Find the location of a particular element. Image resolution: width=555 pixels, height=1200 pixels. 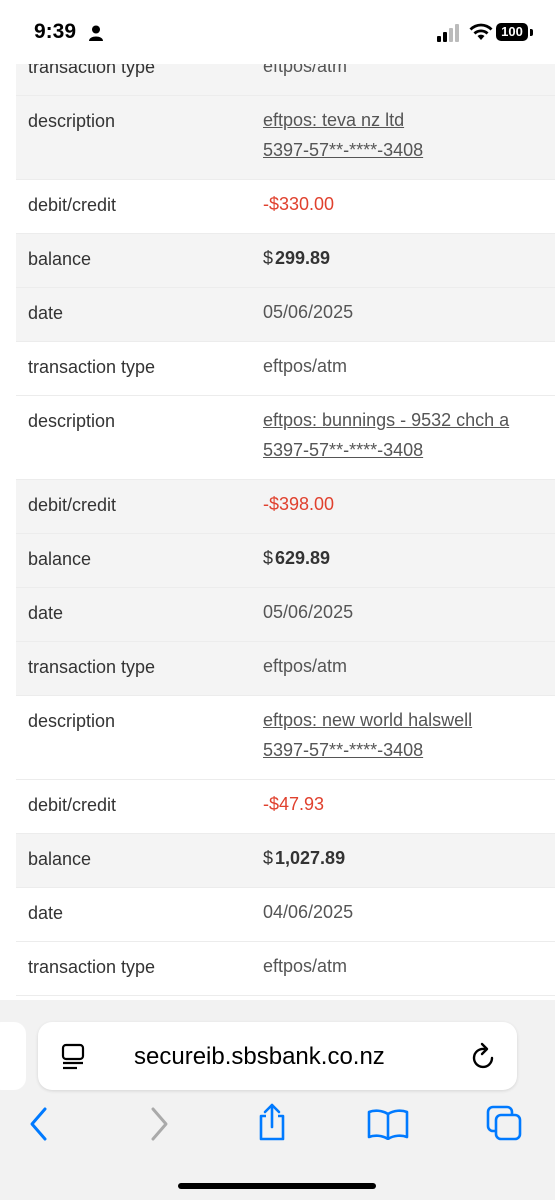

reload-icon is located at coordinates (484, 1056).